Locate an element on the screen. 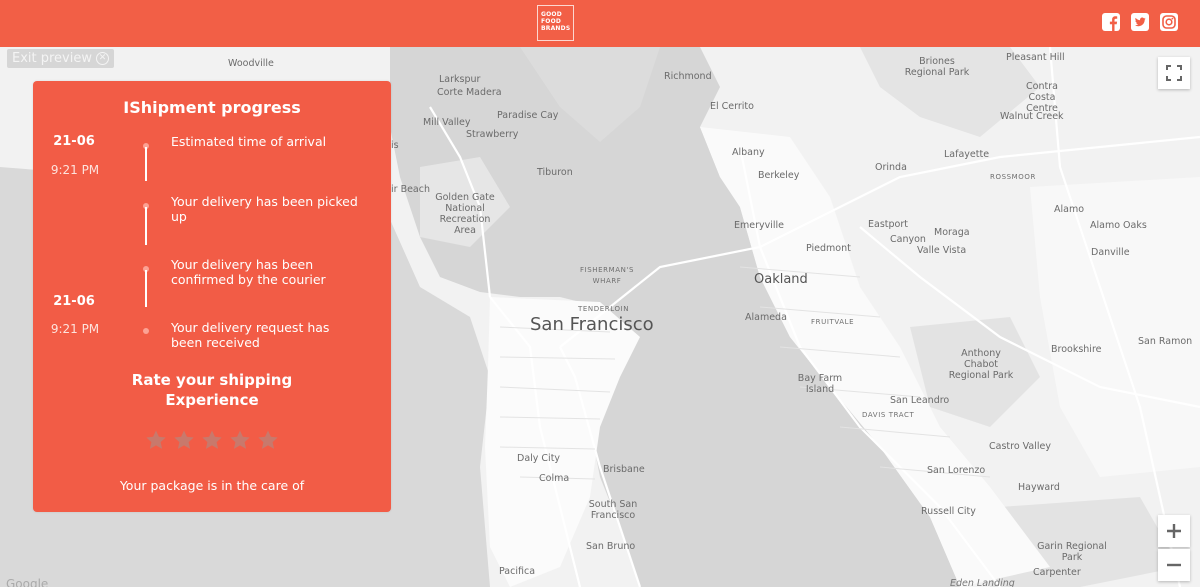 This screenshot has width=1200, height=587. place-label: Danville is located at coordinates (1110, 252).